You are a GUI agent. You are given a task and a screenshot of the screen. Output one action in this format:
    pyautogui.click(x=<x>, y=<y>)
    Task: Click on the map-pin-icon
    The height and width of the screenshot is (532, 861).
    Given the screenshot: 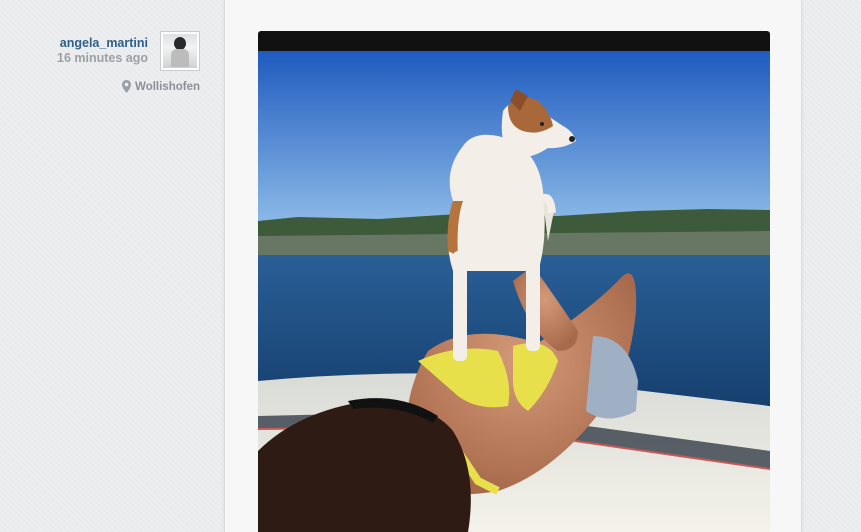 What is the action you would take?
    pyautogui.click(x=127, y=86)
    